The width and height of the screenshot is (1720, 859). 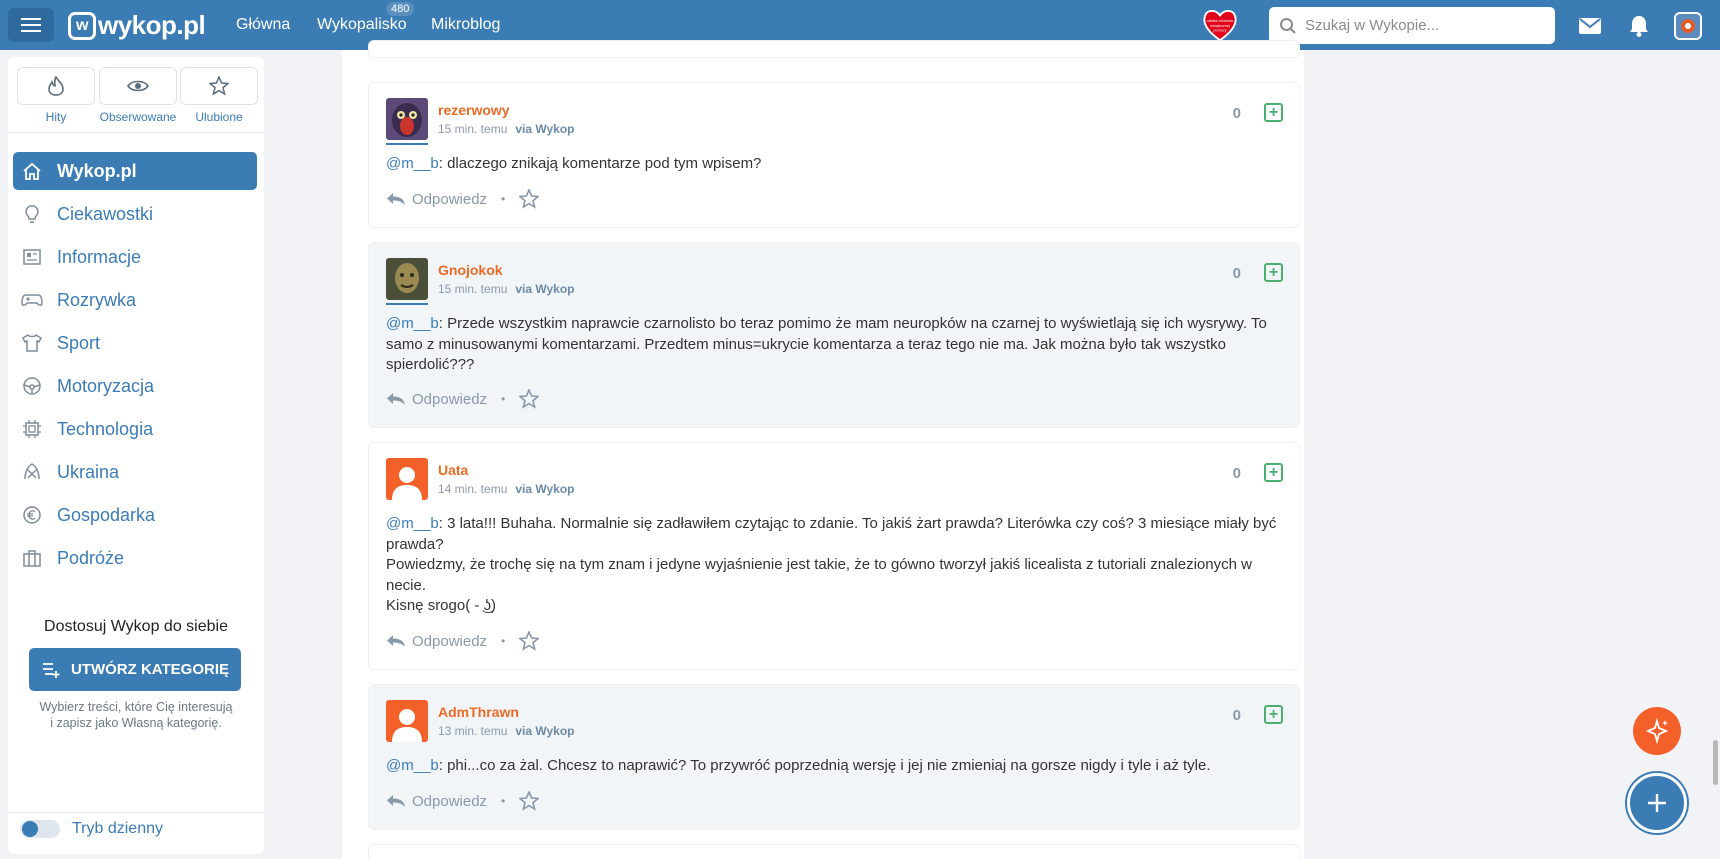 I want to click on comment-author: rezerwowy, so click(x=474, y=110).